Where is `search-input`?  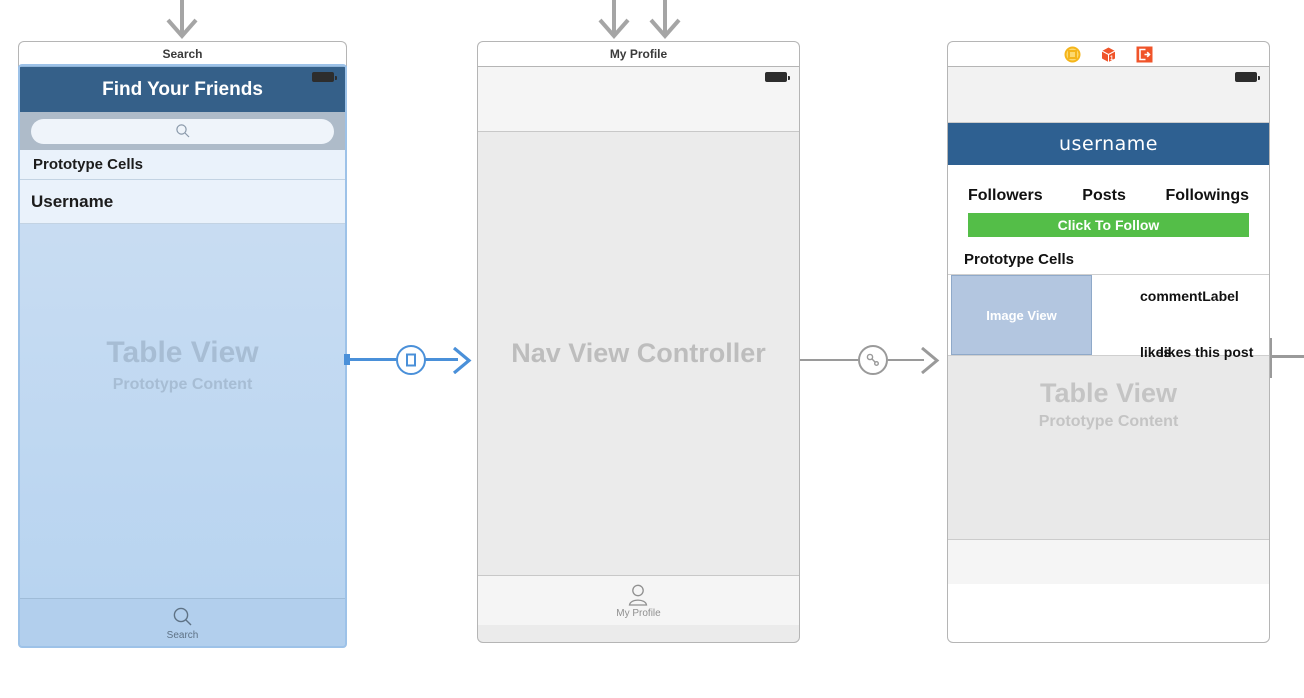
search-input is located at coordinates (182, 131).